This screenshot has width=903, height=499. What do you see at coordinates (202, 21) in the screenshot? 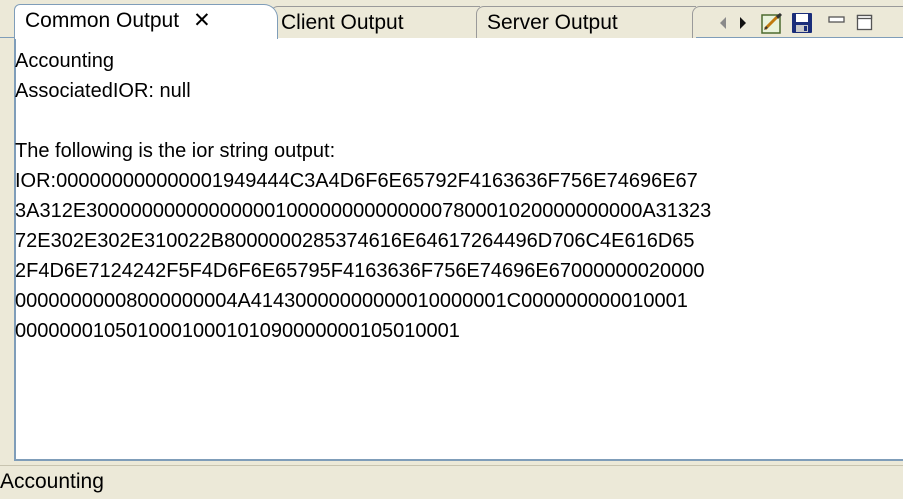
I see `close-icon: ✕` at bounding box center [202, 21].